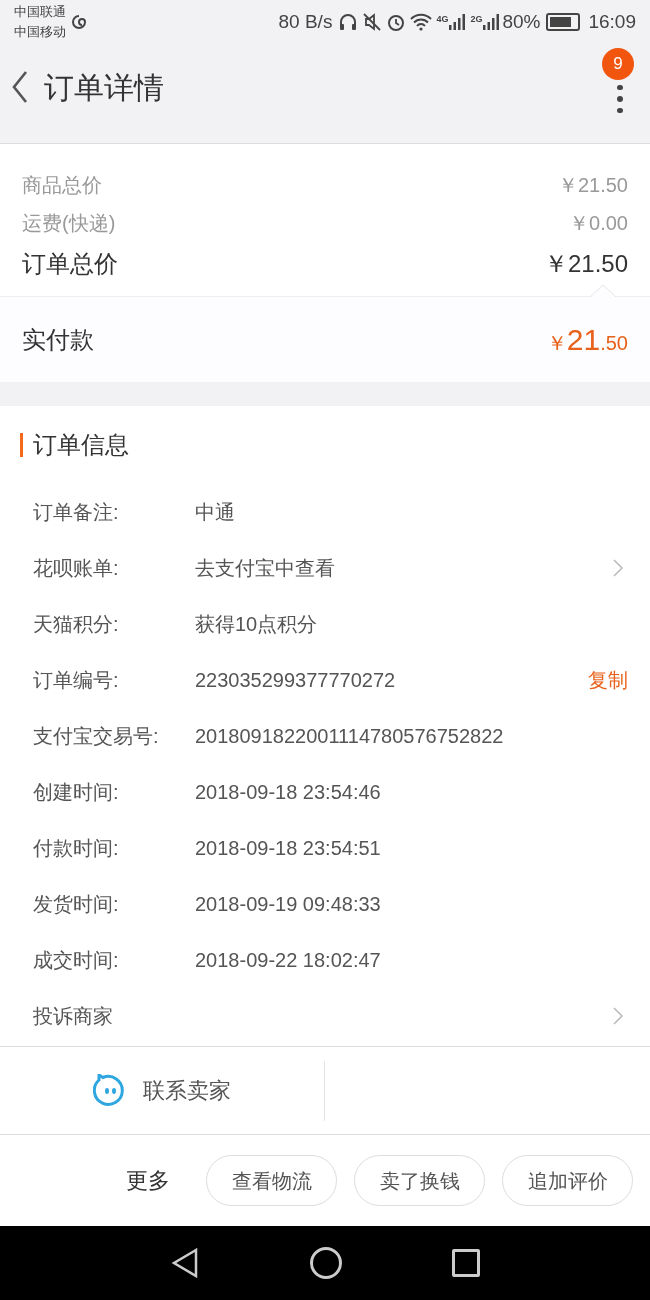  What do you see at coordinates (40, 12) in the screenshot?
I see `carrier-name: 中国联通` at bounding box center [40, 12].